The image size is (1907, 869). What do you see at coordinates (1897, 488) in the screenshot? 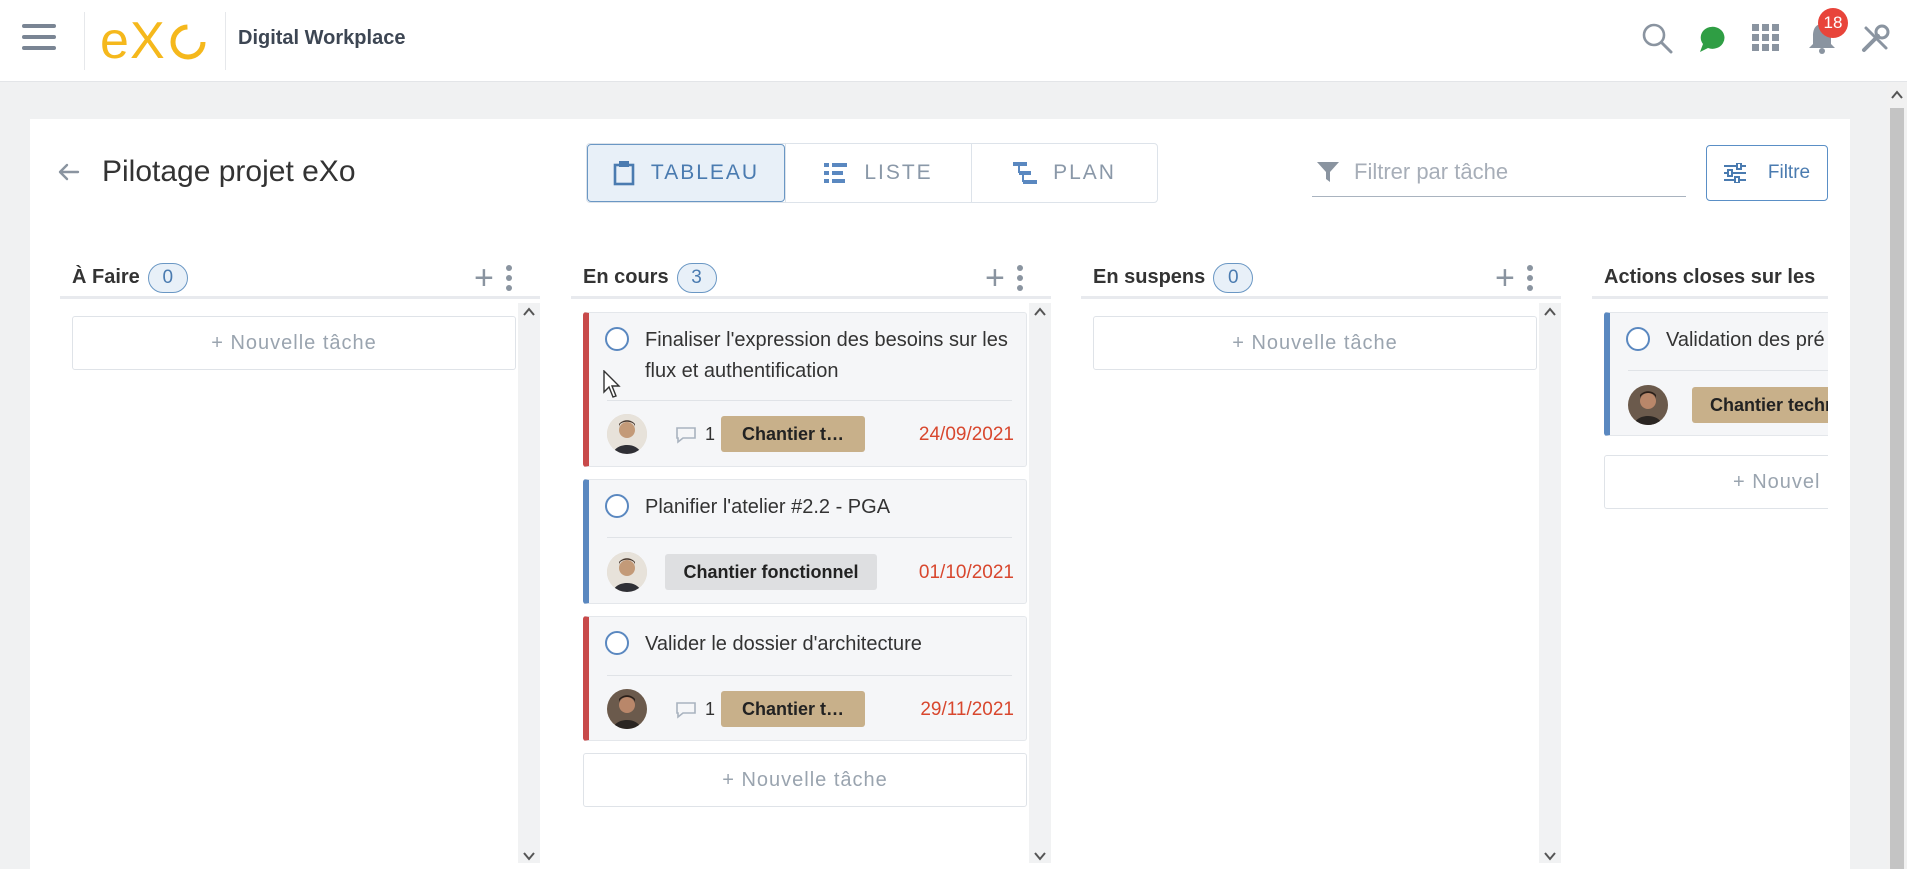
I see `page-scroll-thumb` at bounding box center [1897, 488].